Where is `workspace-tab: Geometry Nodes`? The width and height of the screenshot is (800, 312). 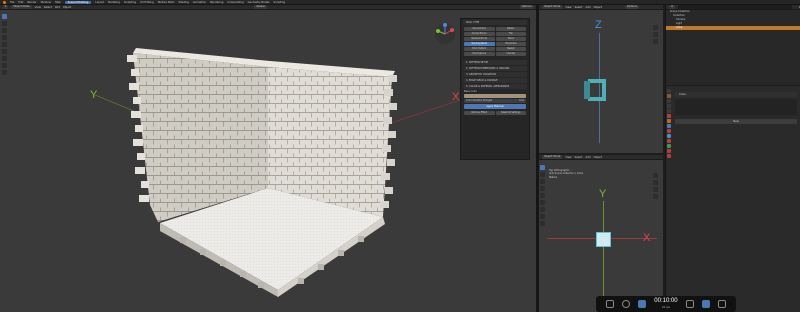
workspace-tab: Geometry Nodes is located at coordinates (259, 2).